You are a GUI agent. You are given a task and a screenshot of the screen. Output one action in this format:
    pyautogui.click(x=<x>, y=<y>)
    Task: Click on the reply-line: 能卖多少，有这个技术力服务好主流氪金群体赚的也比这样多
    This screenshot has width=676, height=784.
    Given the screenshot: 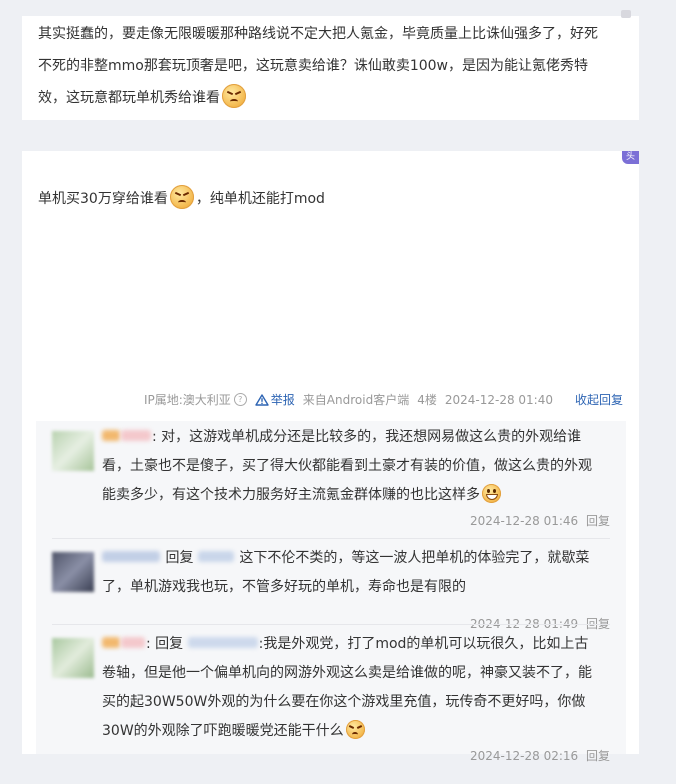 What is the action you would take?
    pyautogui.click(x=291, y=495)
    